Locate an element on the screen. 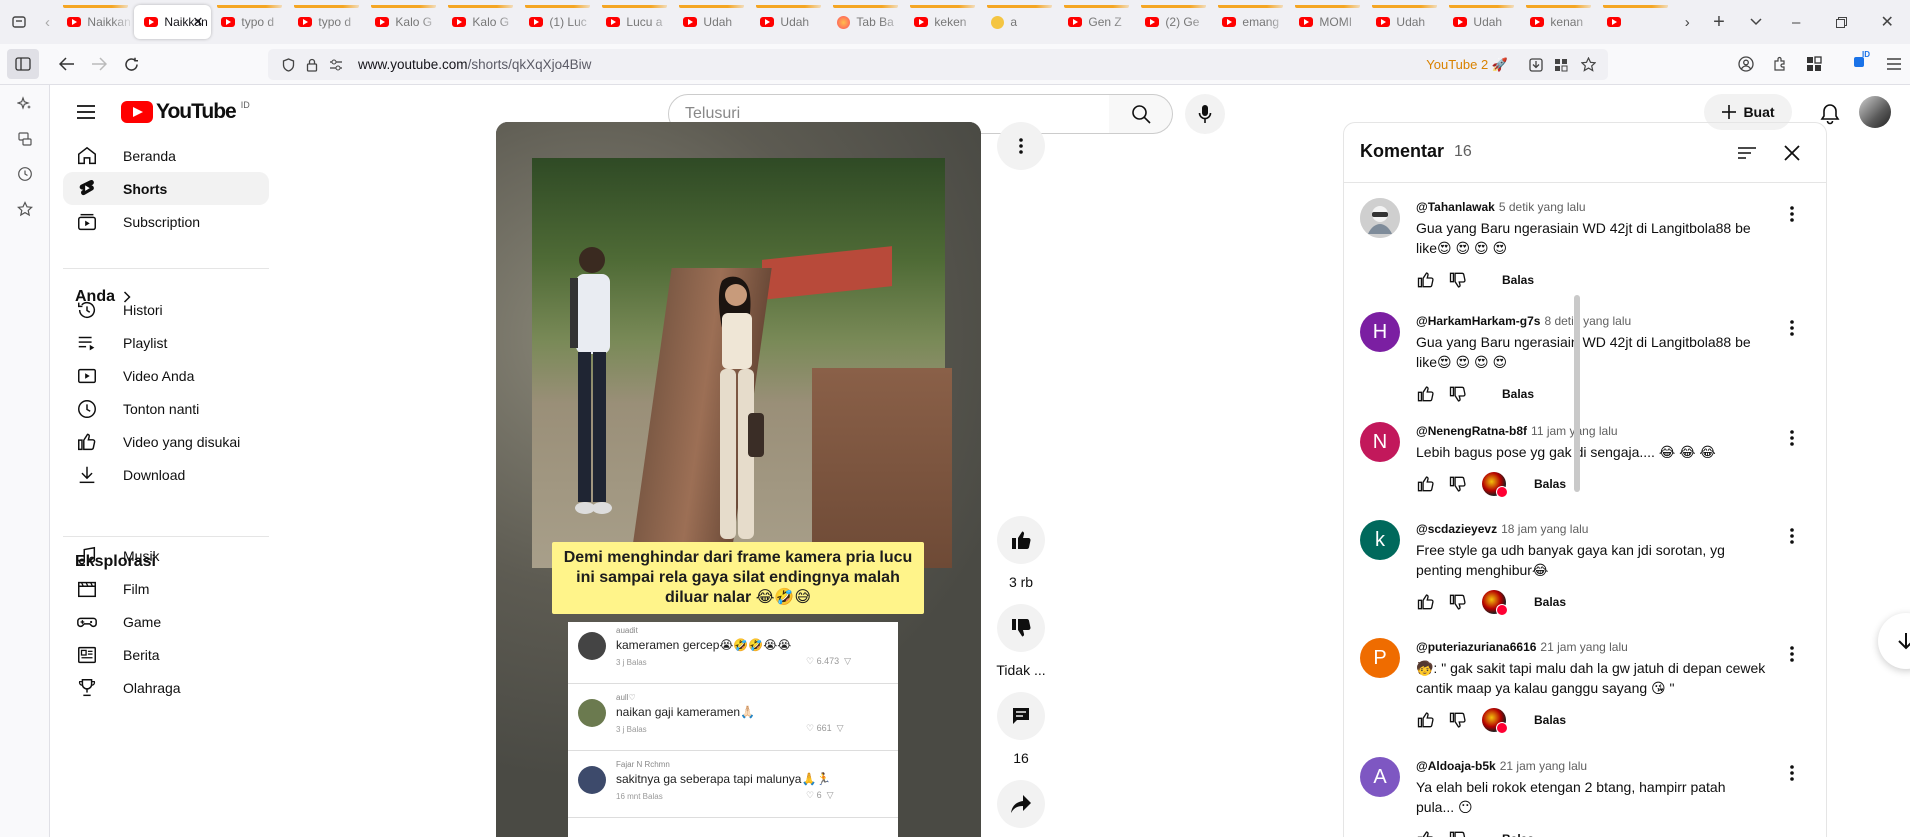  comment-author: @Aldoaja-b5k 21 jam yang lalu is located at coordinates (1501, 766).